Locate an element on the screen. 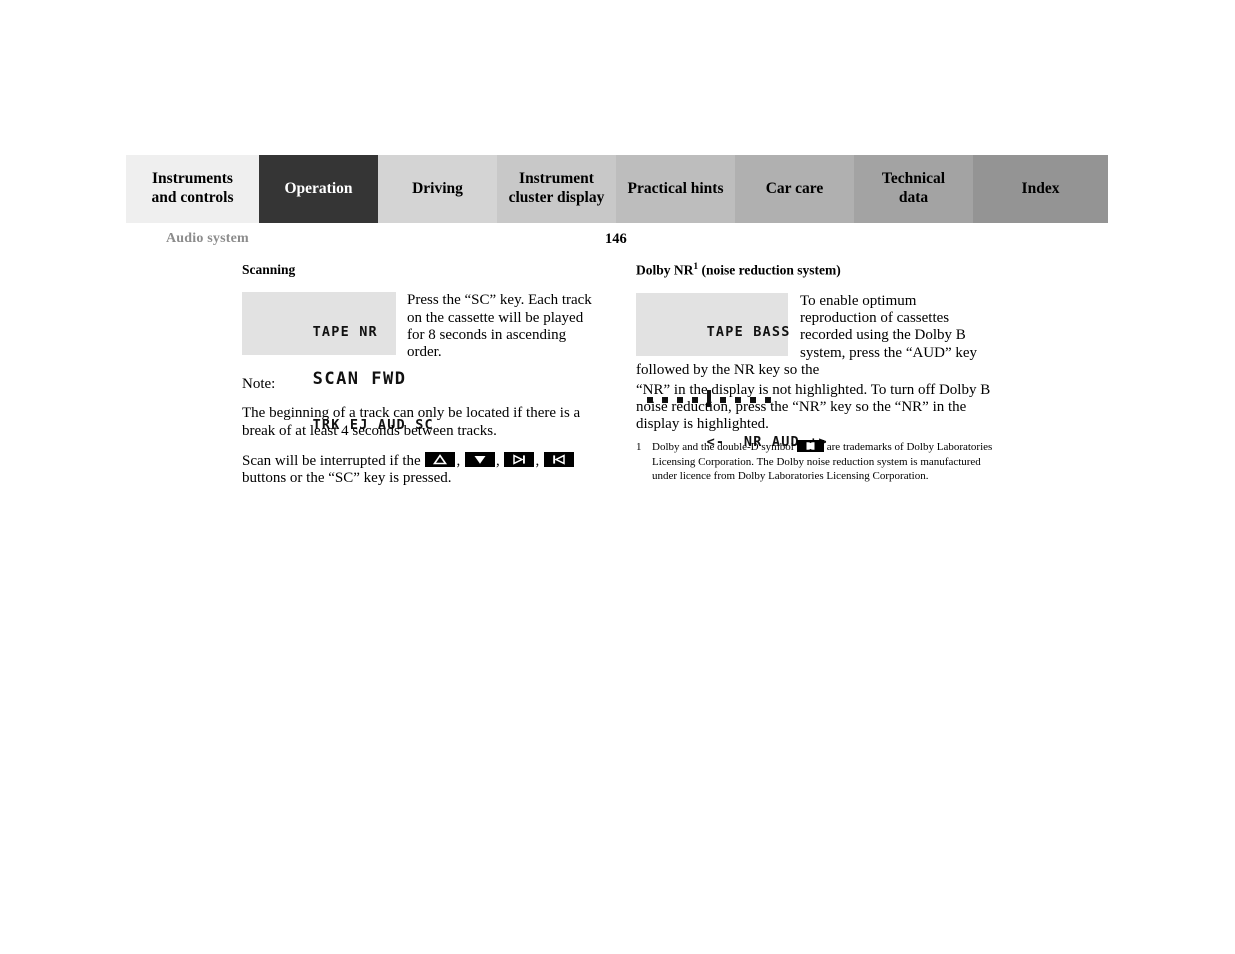 The height and width of the screenshot is (954, 1235). dolby-double-d-symbol-icon is located at coordinates (810, 446).